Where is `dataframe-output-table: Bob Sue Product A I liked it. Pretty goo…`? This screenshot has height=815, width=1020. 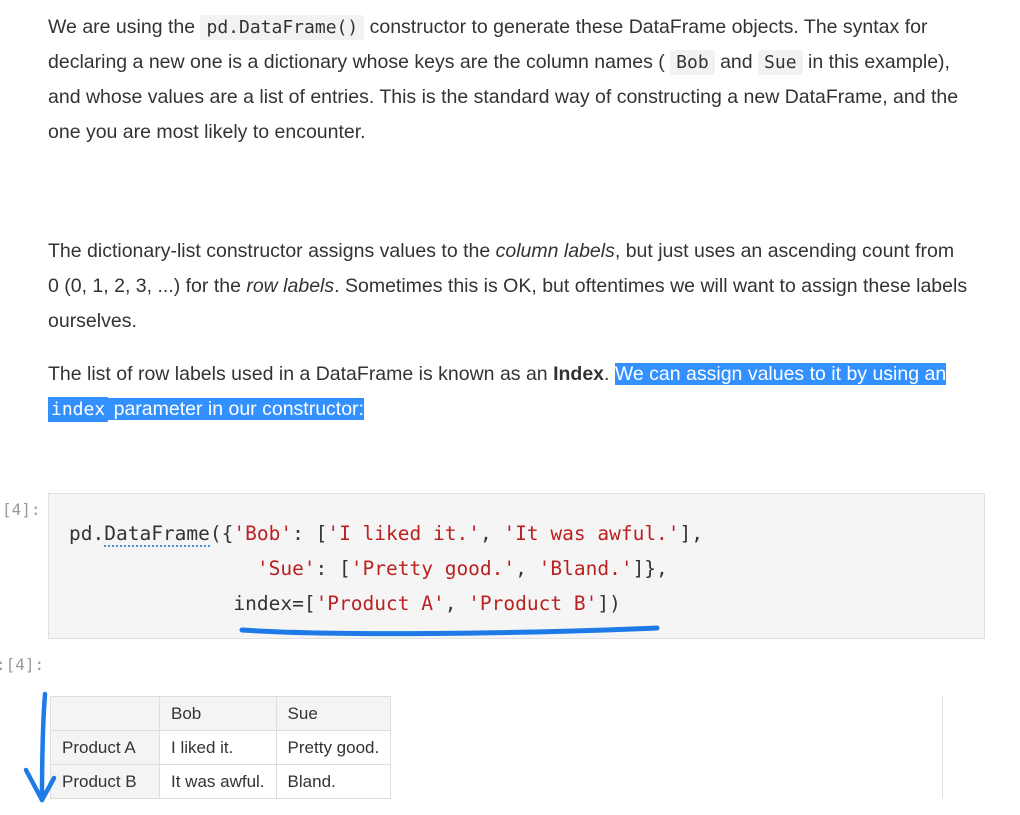 dataframe-output-table: Bob Sue Product A I liked it. Pretty goo… is located at coordinates (221, 747).